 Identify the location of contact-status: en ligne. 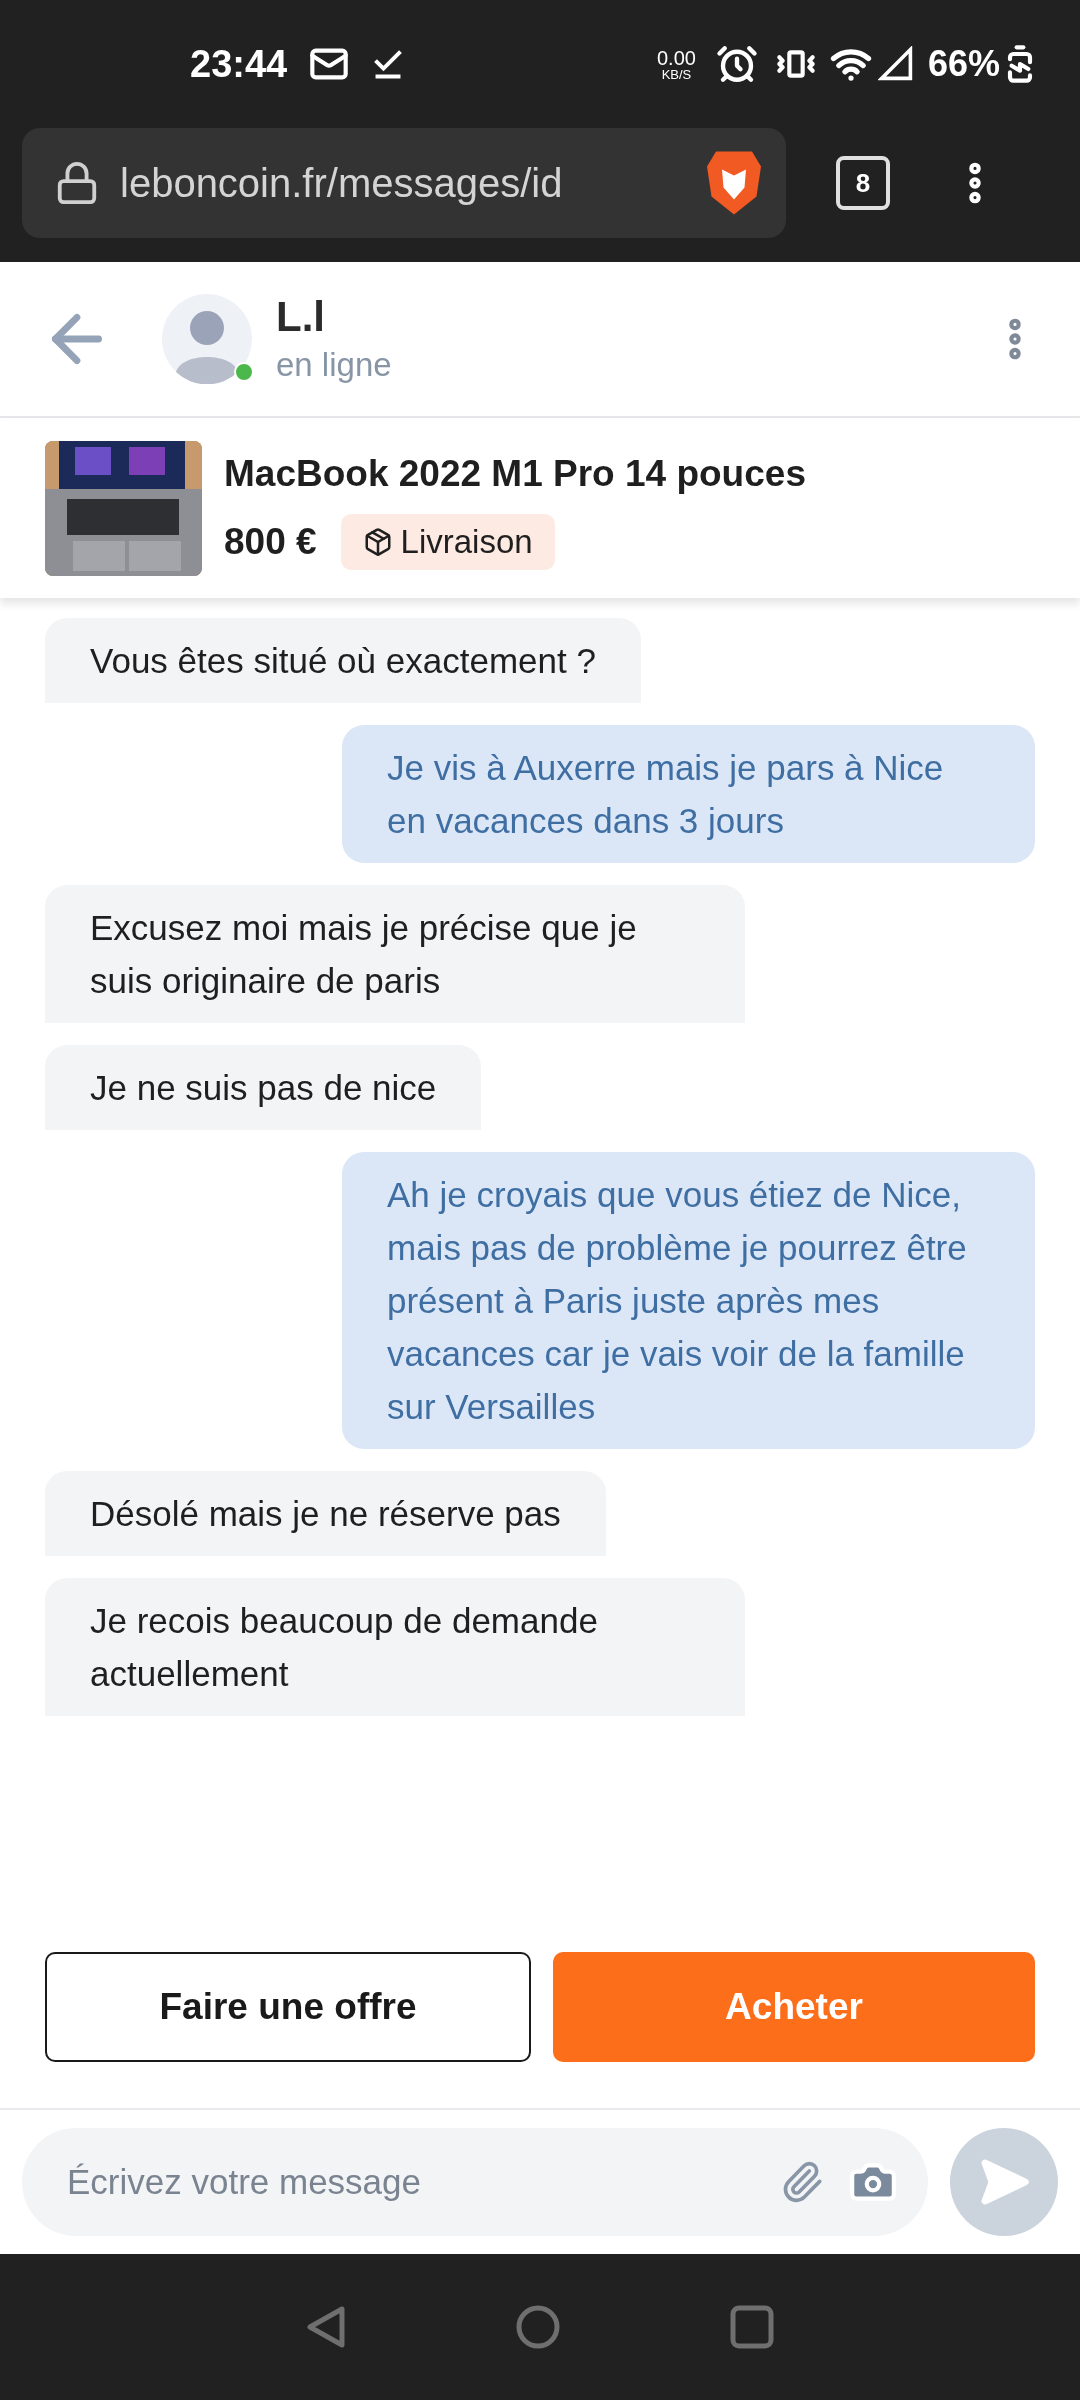
(334, 365).